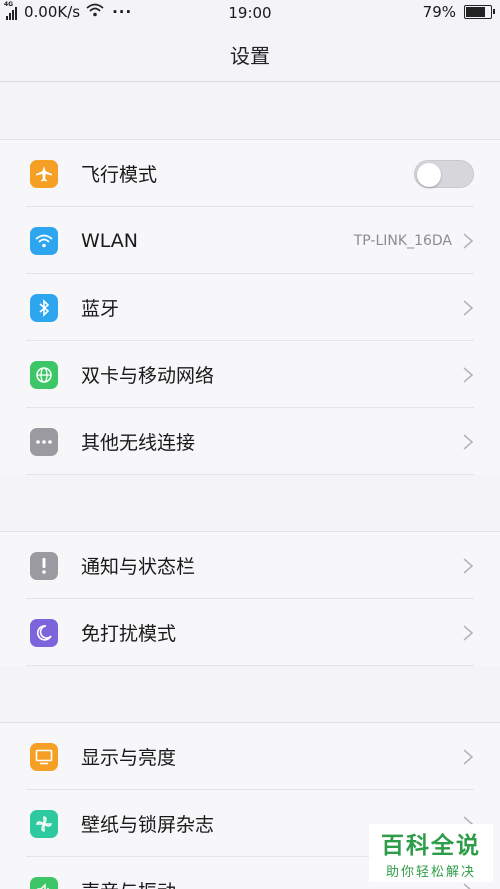 This screenshot has width=500, height=889. What do you see at coordinates (129, 758) in the screenshot?
I see `settings-item-label: 显示与亮度` at bounding box center [129, 758].